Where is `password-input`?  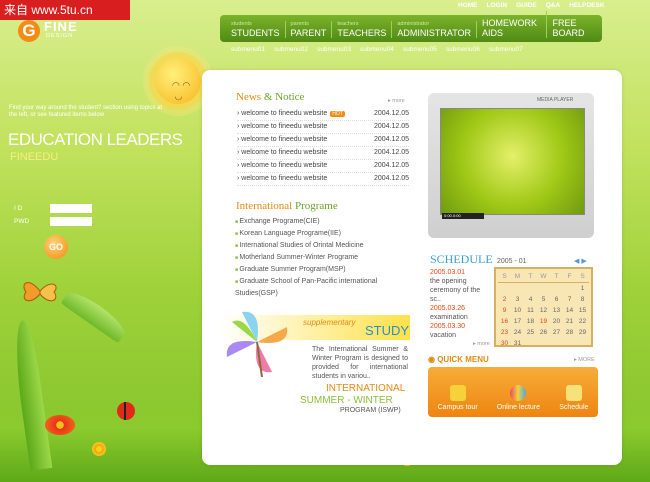
password-input is located at coordinates (71, 221).